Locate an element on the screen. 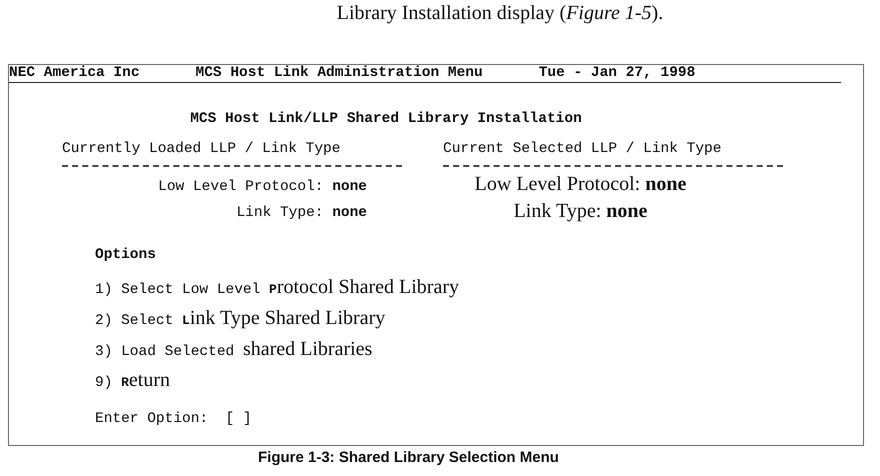  figure-caption: Figure 1-3: Shared Library Selection Menu is located at coordinates (408, 457).